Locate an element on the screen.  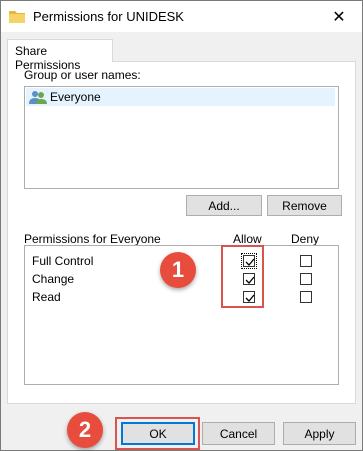
remove-button-label: Remove is located at coordinates (304, 205).